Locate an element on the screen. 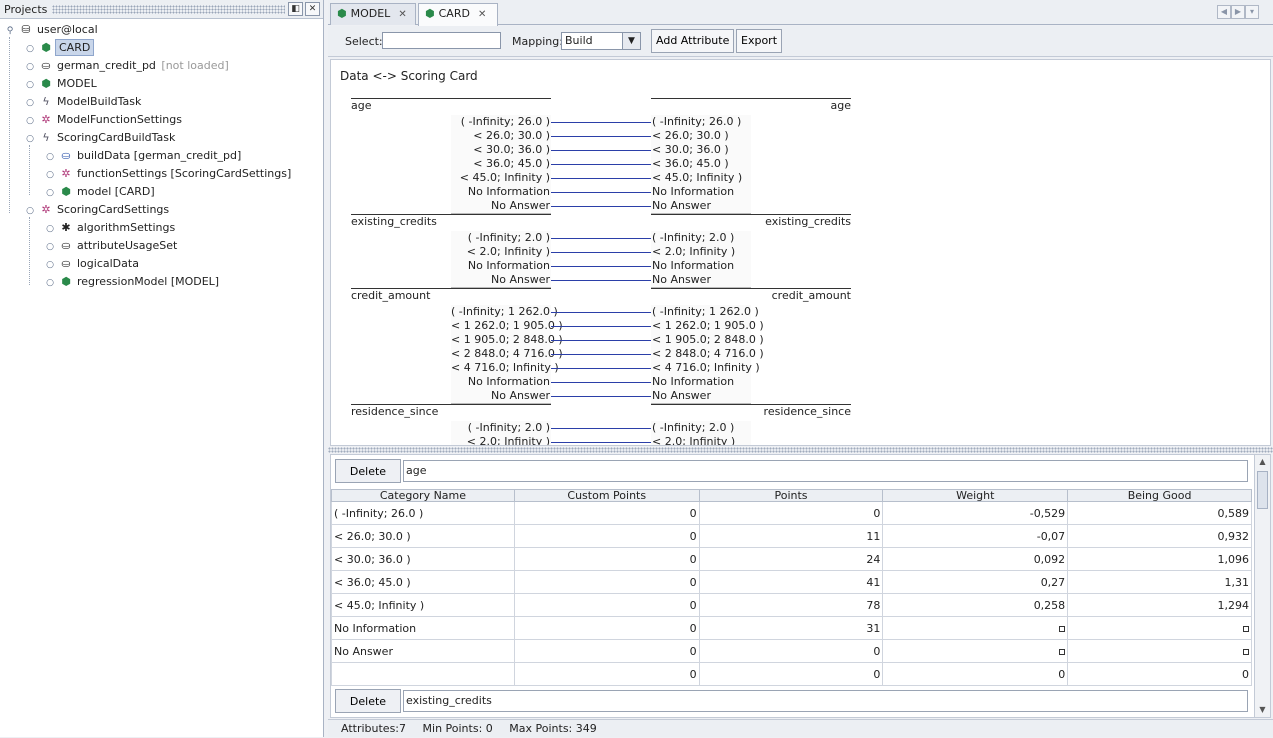  tab-left-icon: ◀ is located at coordinates (1224, 12).